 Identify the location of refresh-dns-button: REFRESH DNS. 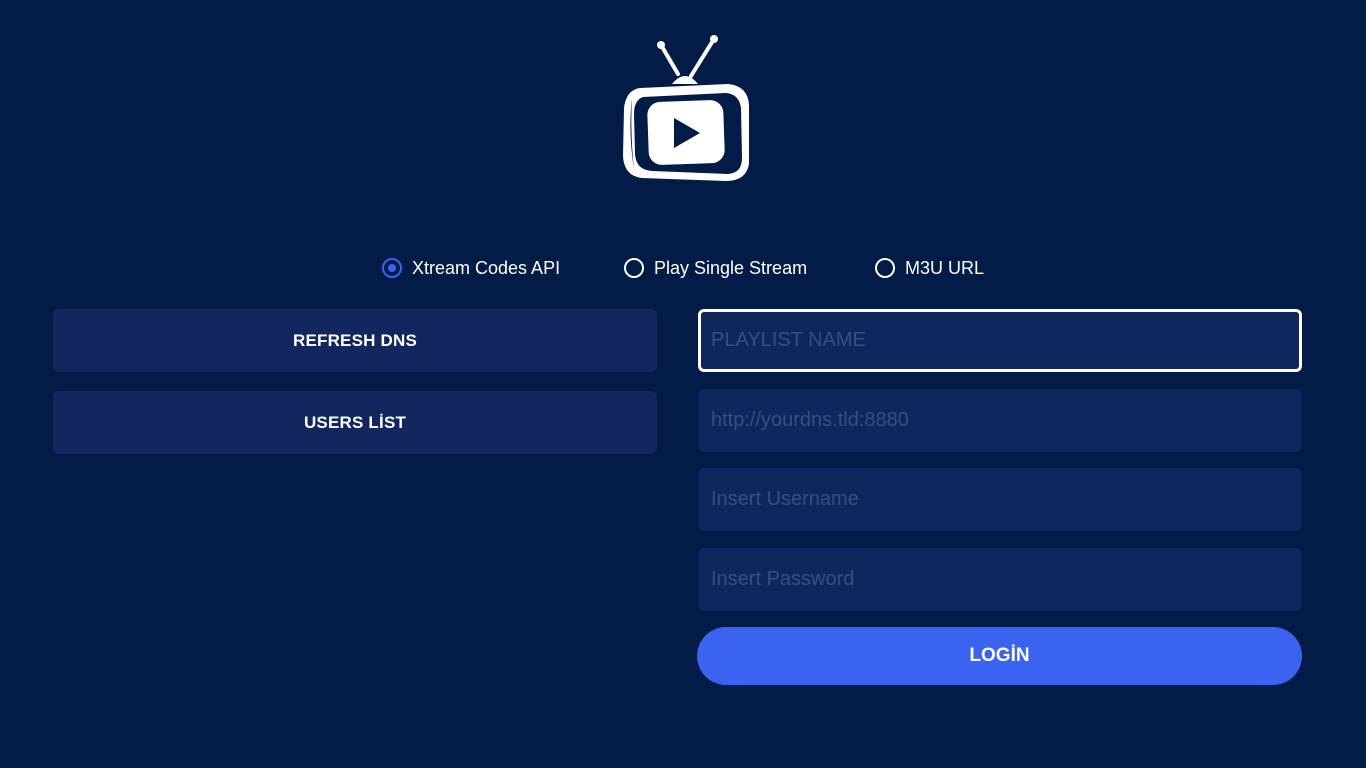
(355, 340).